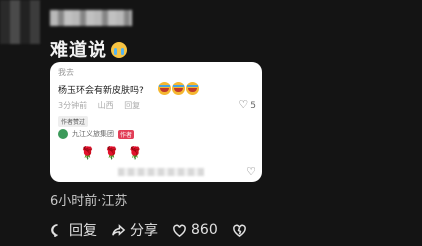 This screenshot has width=422, height=246. I want to click on org-name: 九江义旅集团, so click(93, 134).